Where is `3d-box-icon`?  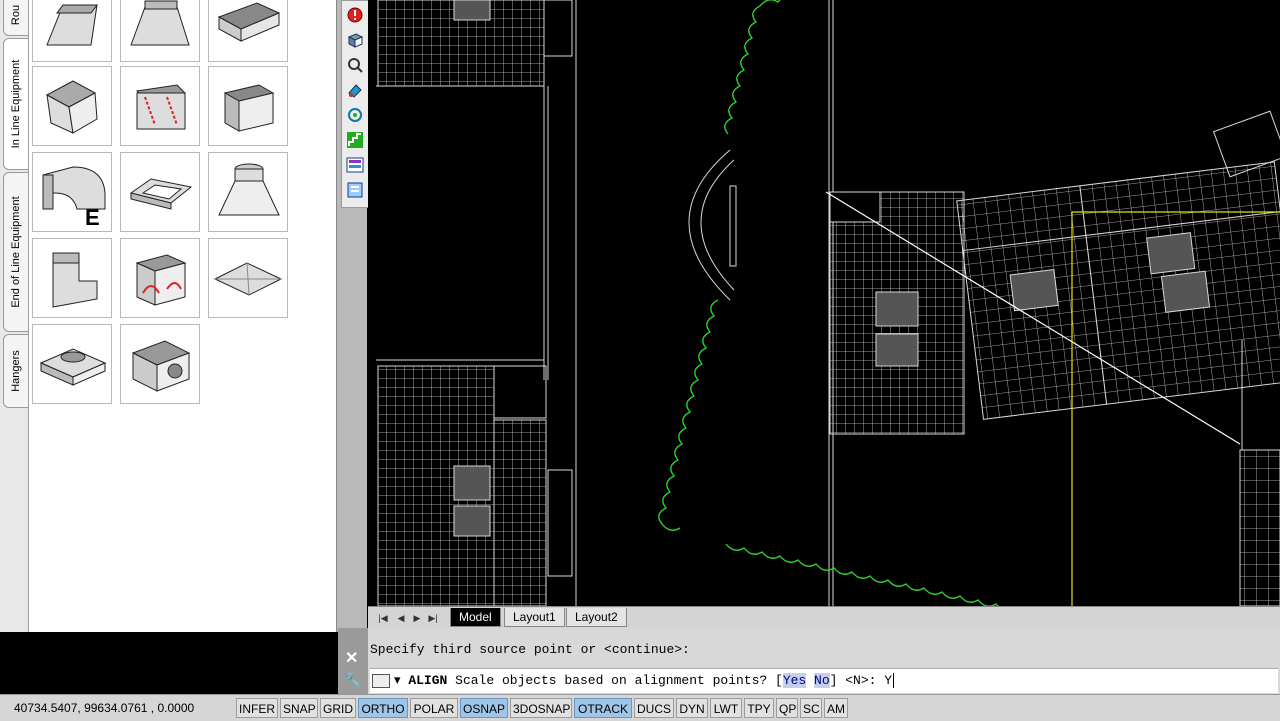 3d-box-icon is located at coordinates (355, 40).